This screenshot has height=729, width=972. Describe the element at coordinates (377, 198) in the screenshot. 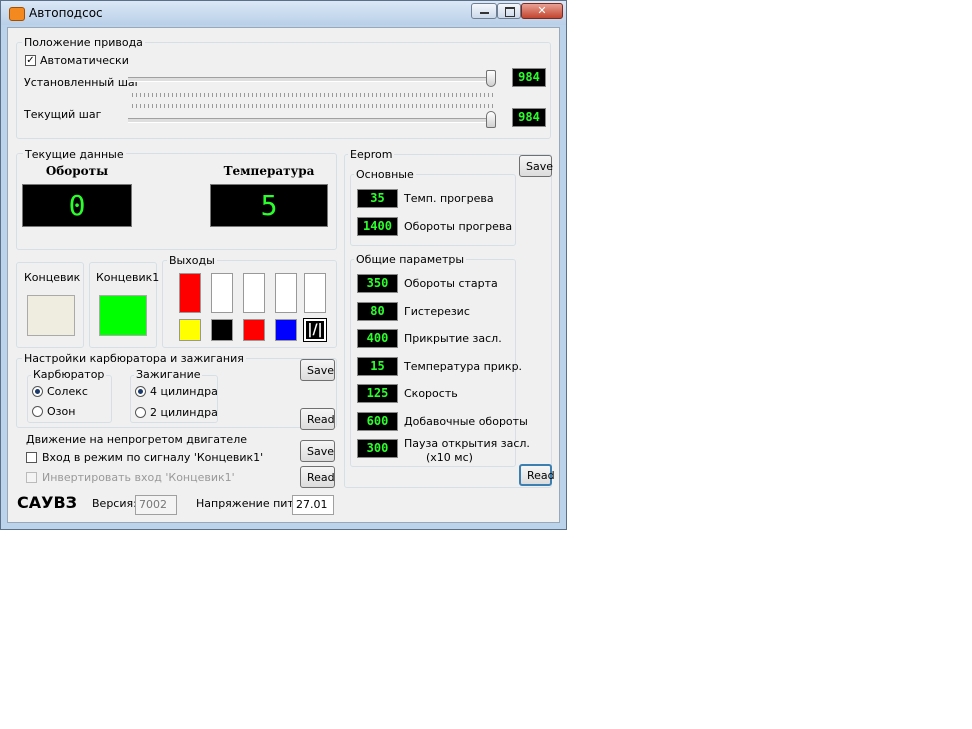

I see `basic-param-value-1: 35` at that location.